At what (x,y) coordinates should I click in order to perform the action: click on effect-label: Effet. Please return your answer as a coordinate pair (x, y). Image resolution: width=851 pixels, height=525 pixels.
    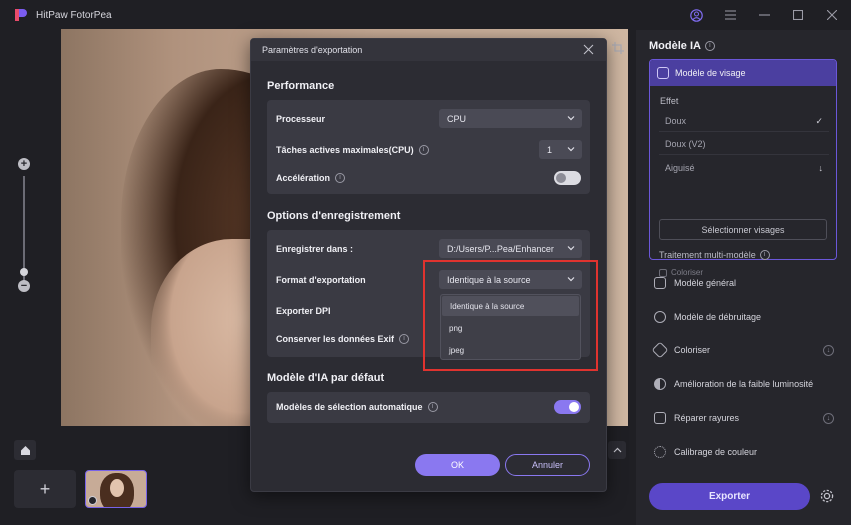
    Looking at the image, I should click on (669, 101).